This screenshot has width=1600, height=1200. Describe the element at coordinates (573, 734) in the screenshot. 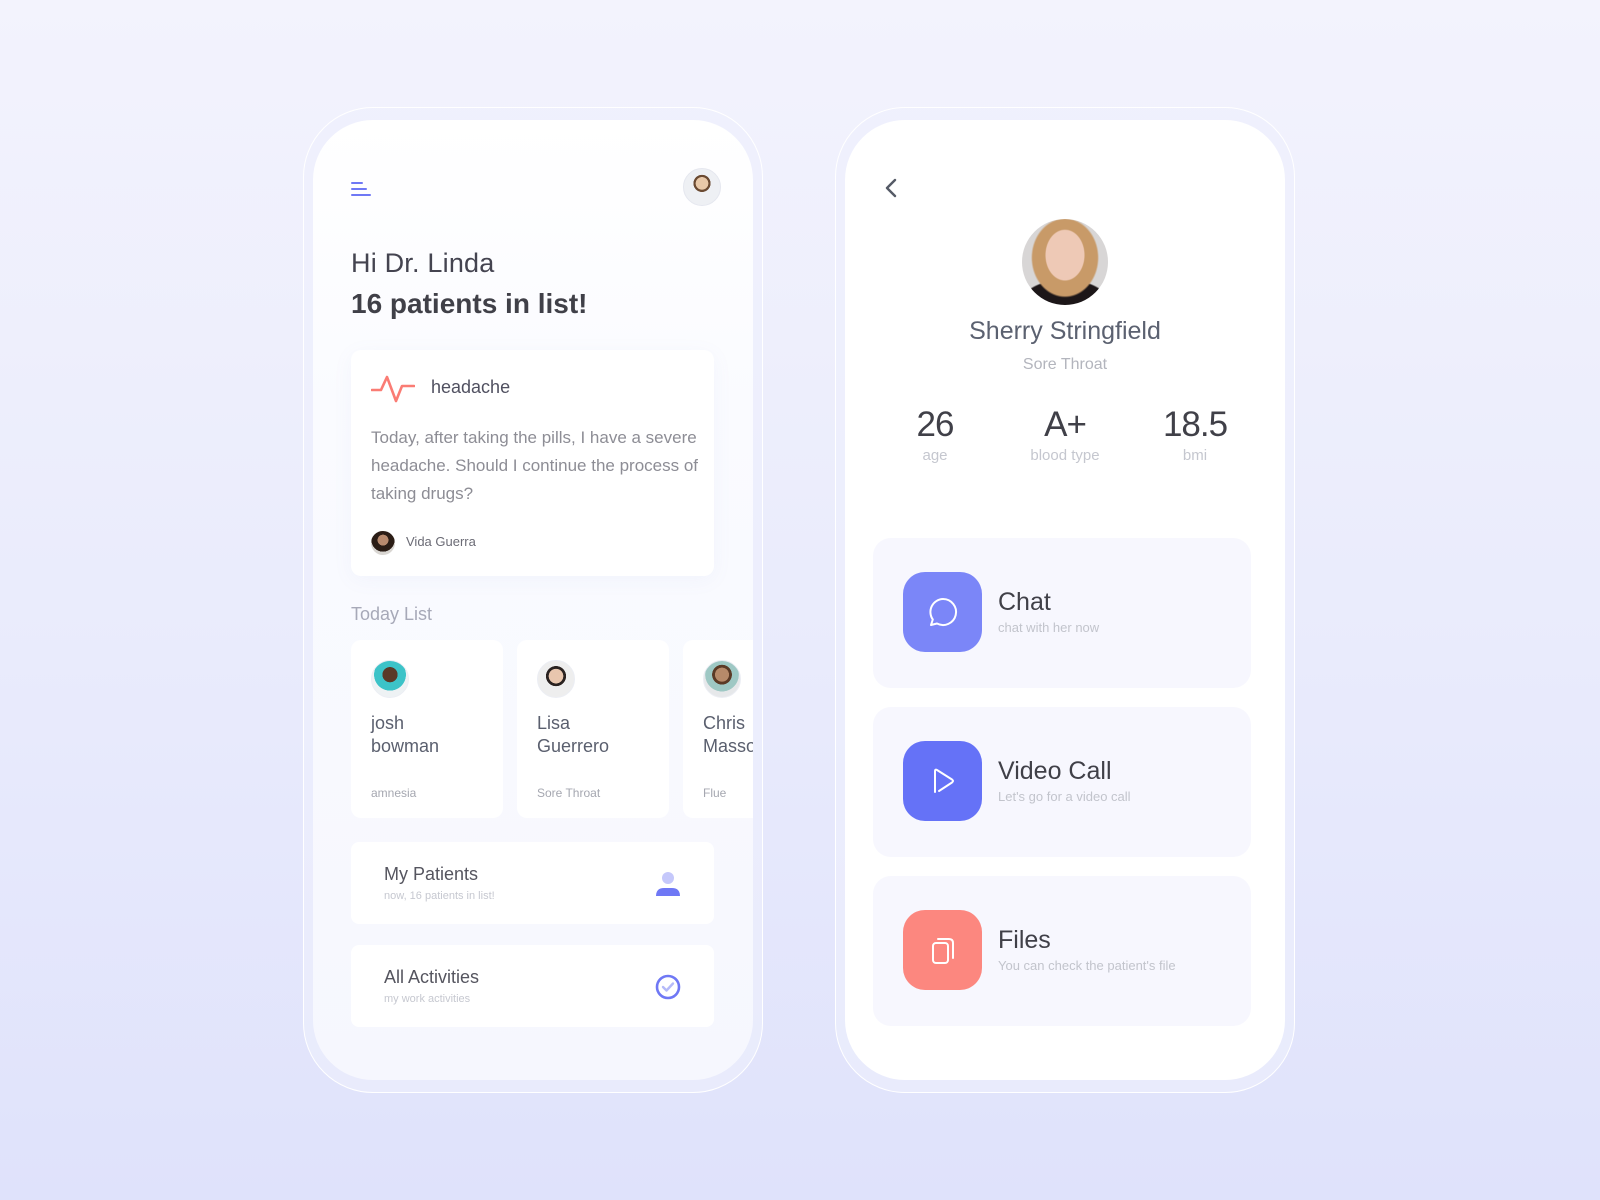

I see `patient-name: Lisa Guerrero` at that location.